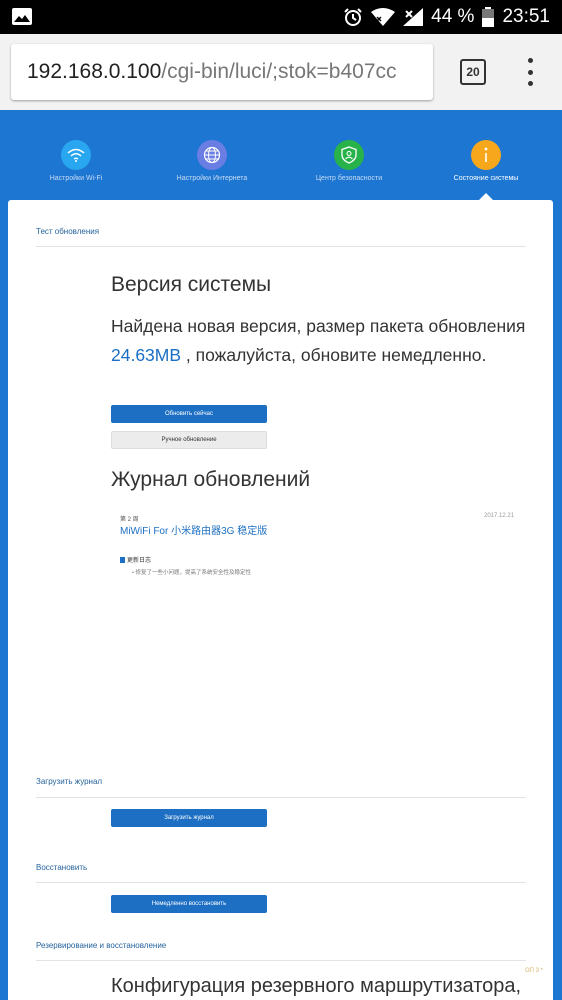 The height and width of the screenshot is (1000, 562). Describe the element at coordinates (101, 945) in the screenshot. I see `section-title-backup-restore: Резервирование и восстановление` at that location.